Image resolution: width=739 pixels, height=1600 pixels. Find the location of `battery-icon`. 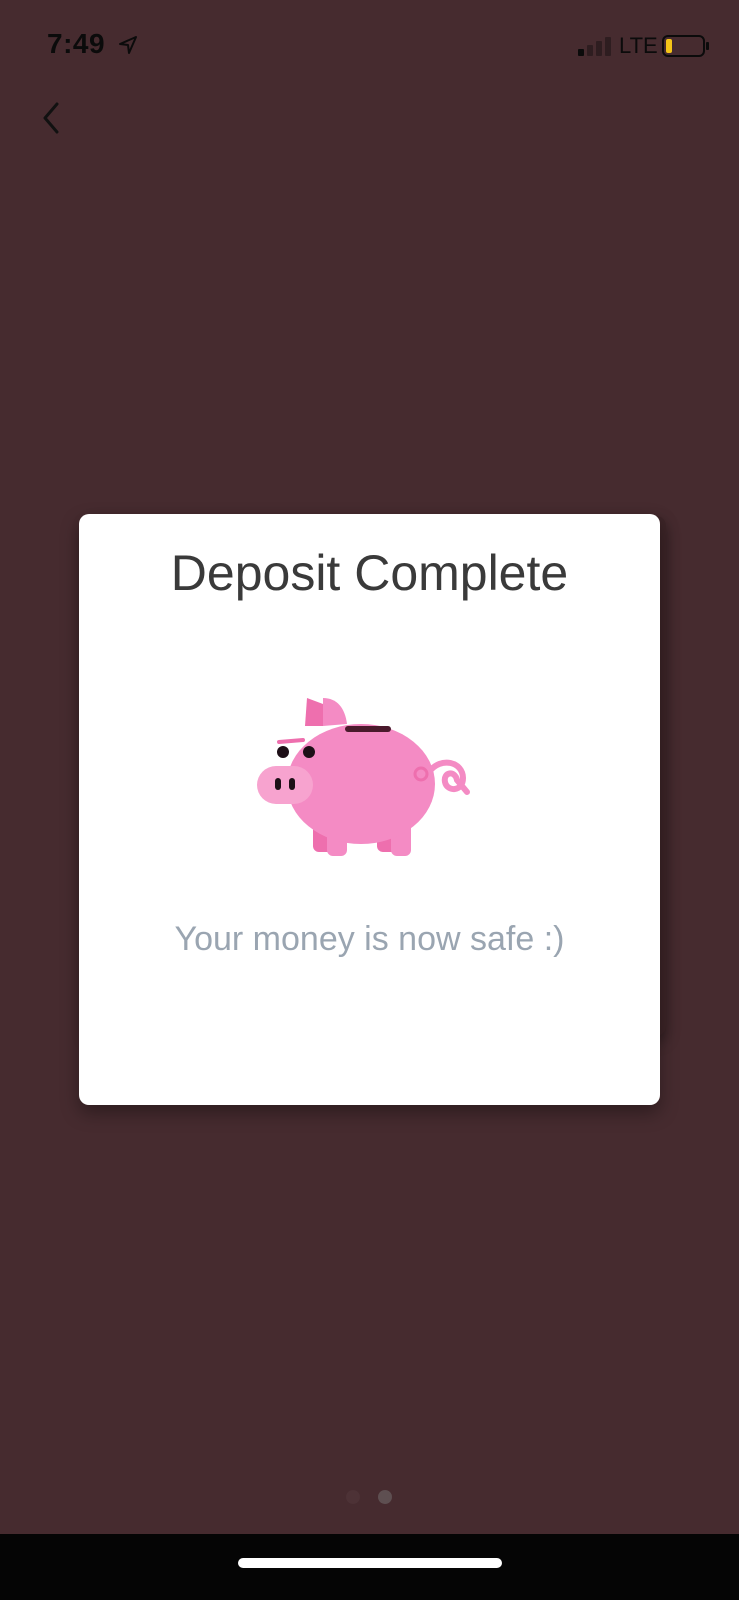

battery-icon is located at coordinates (685, 46).